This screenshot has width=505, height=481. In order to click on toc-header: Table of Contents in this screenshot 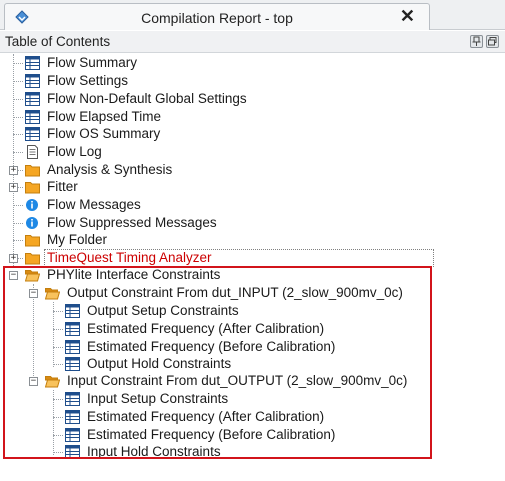, I will do `click(252, 42)`.